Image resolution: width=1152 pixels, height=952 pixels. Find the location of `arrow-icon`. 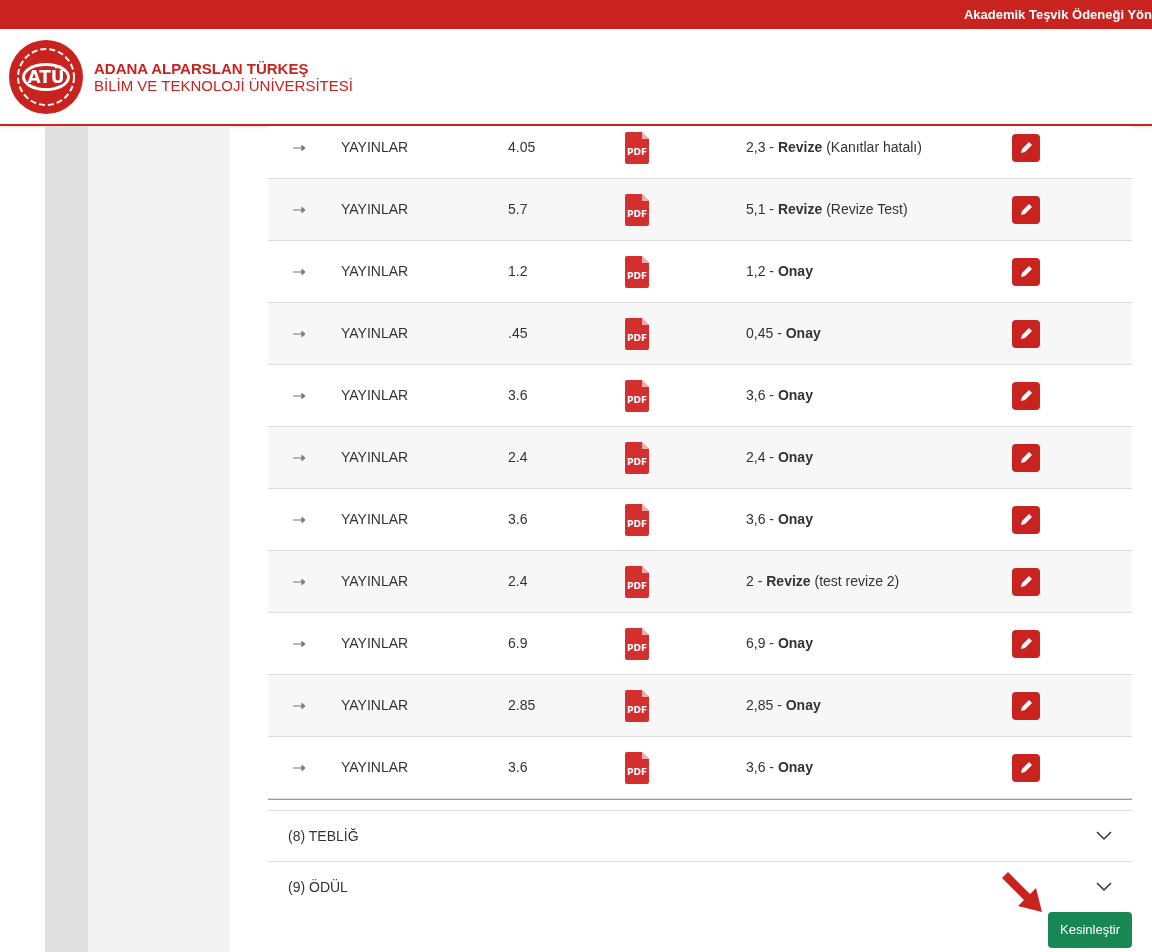

arrow-icon is located at coordinates (1022, 892).